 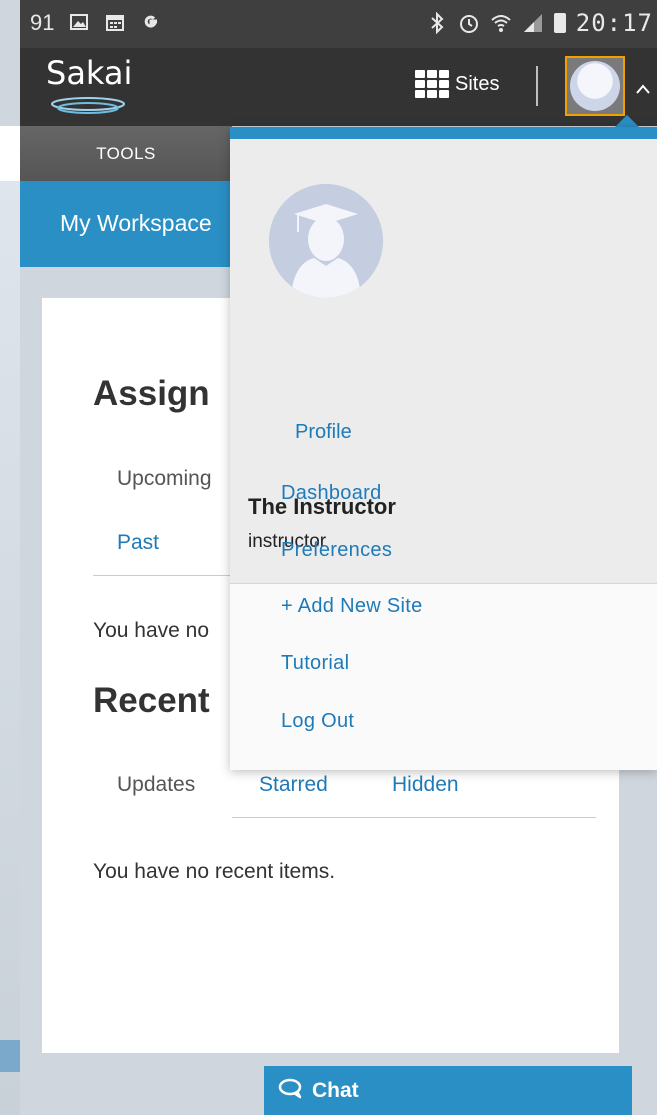 I want to click on tab-past: Past, so click(x=138, y=543).